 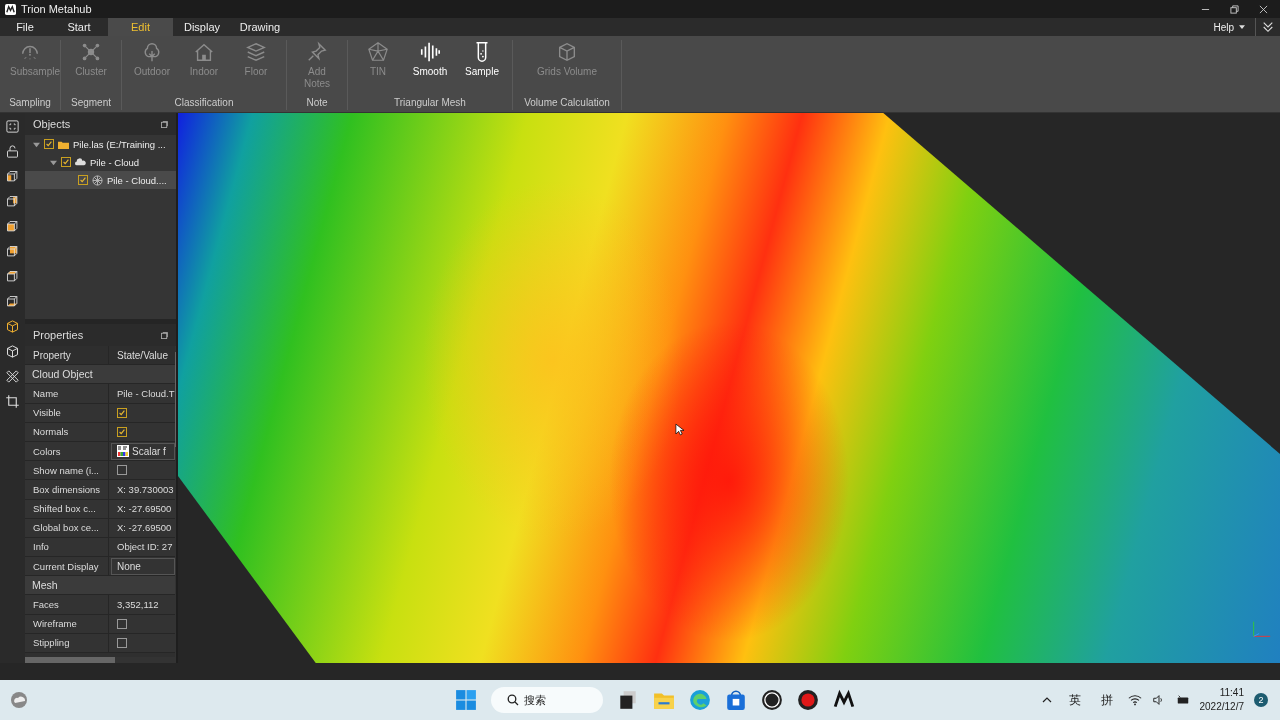 What do you see at coordinates (140, 27) in the screenshot?
I see `menu-tab: Edit` at bounding box center [140, 27].